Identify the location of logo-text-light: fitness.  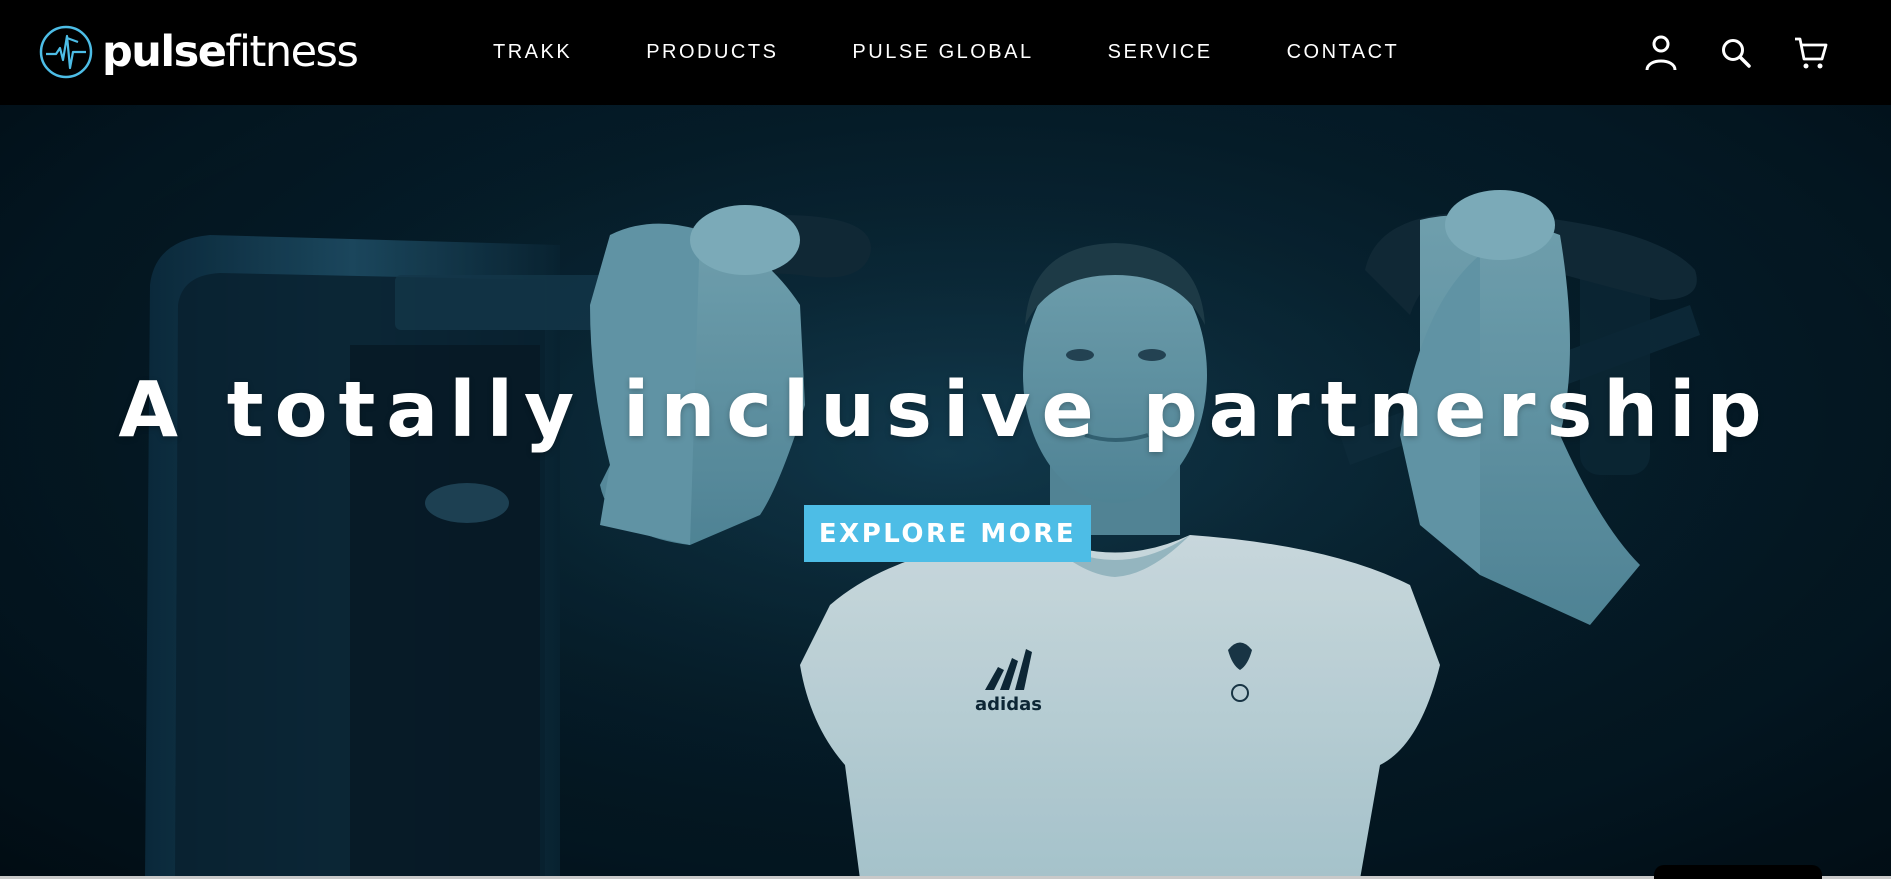
(291, 51).